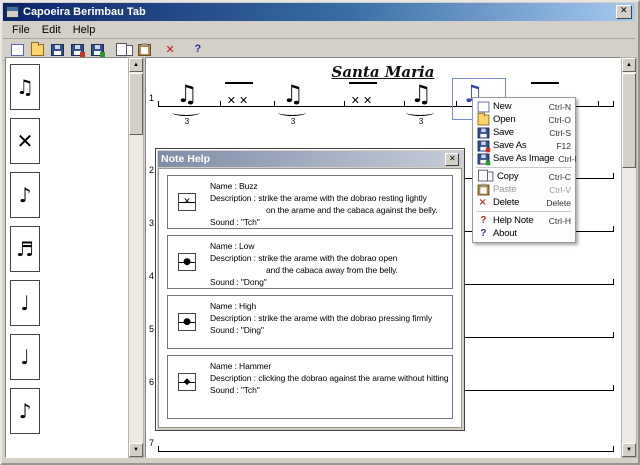  I want to click on menu-item-about: About, so click(524, 233).